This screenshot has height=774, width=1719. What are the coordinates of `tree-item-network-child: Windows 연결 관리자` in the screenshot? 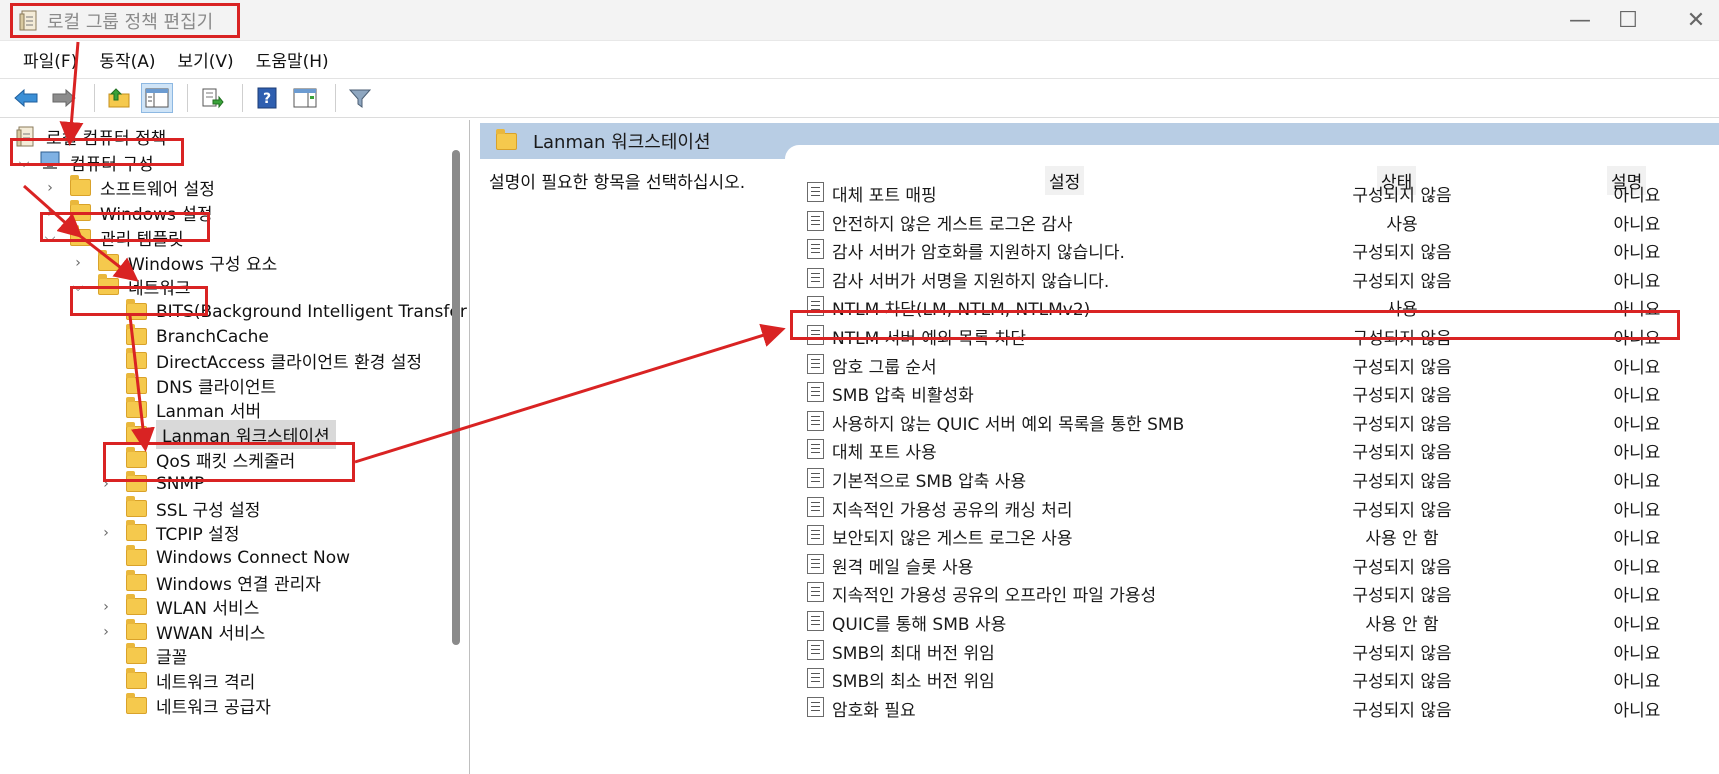 It's located at (209, 582).